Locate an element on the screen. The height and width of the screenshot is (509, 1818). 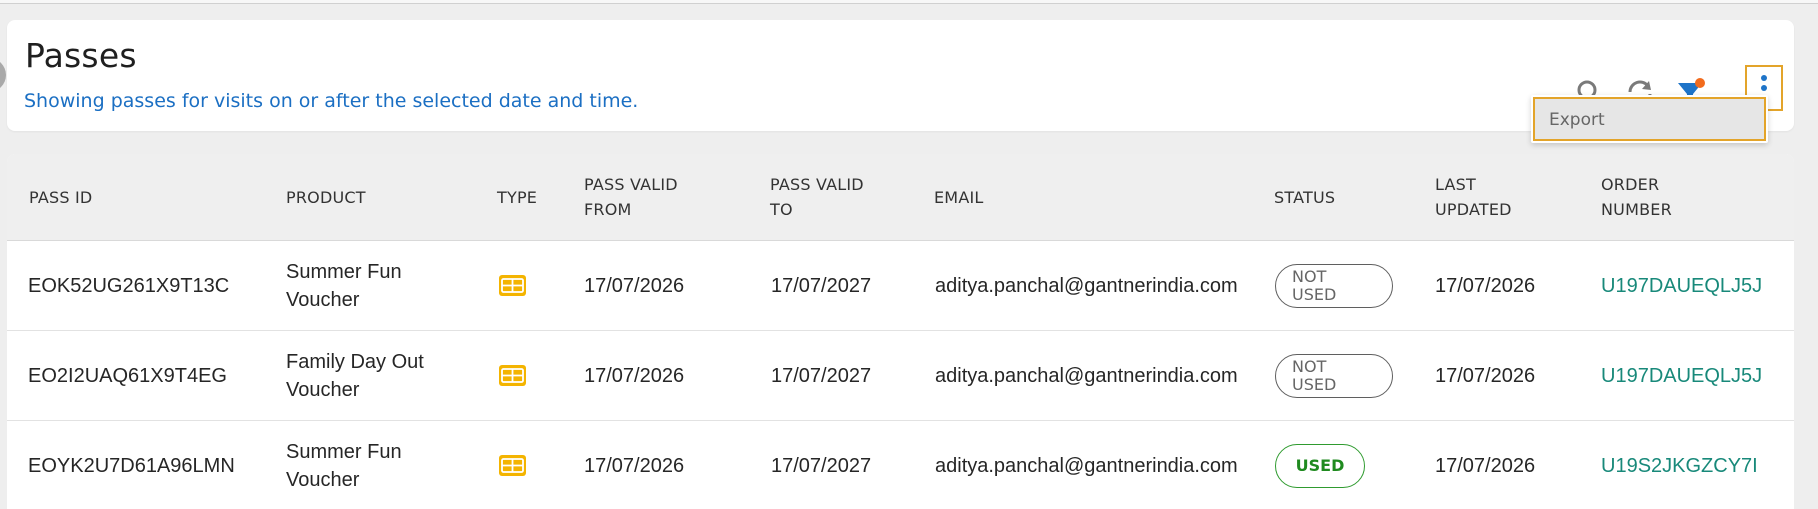
column-header-status: STATUS is located at coordinates (1305, 197).